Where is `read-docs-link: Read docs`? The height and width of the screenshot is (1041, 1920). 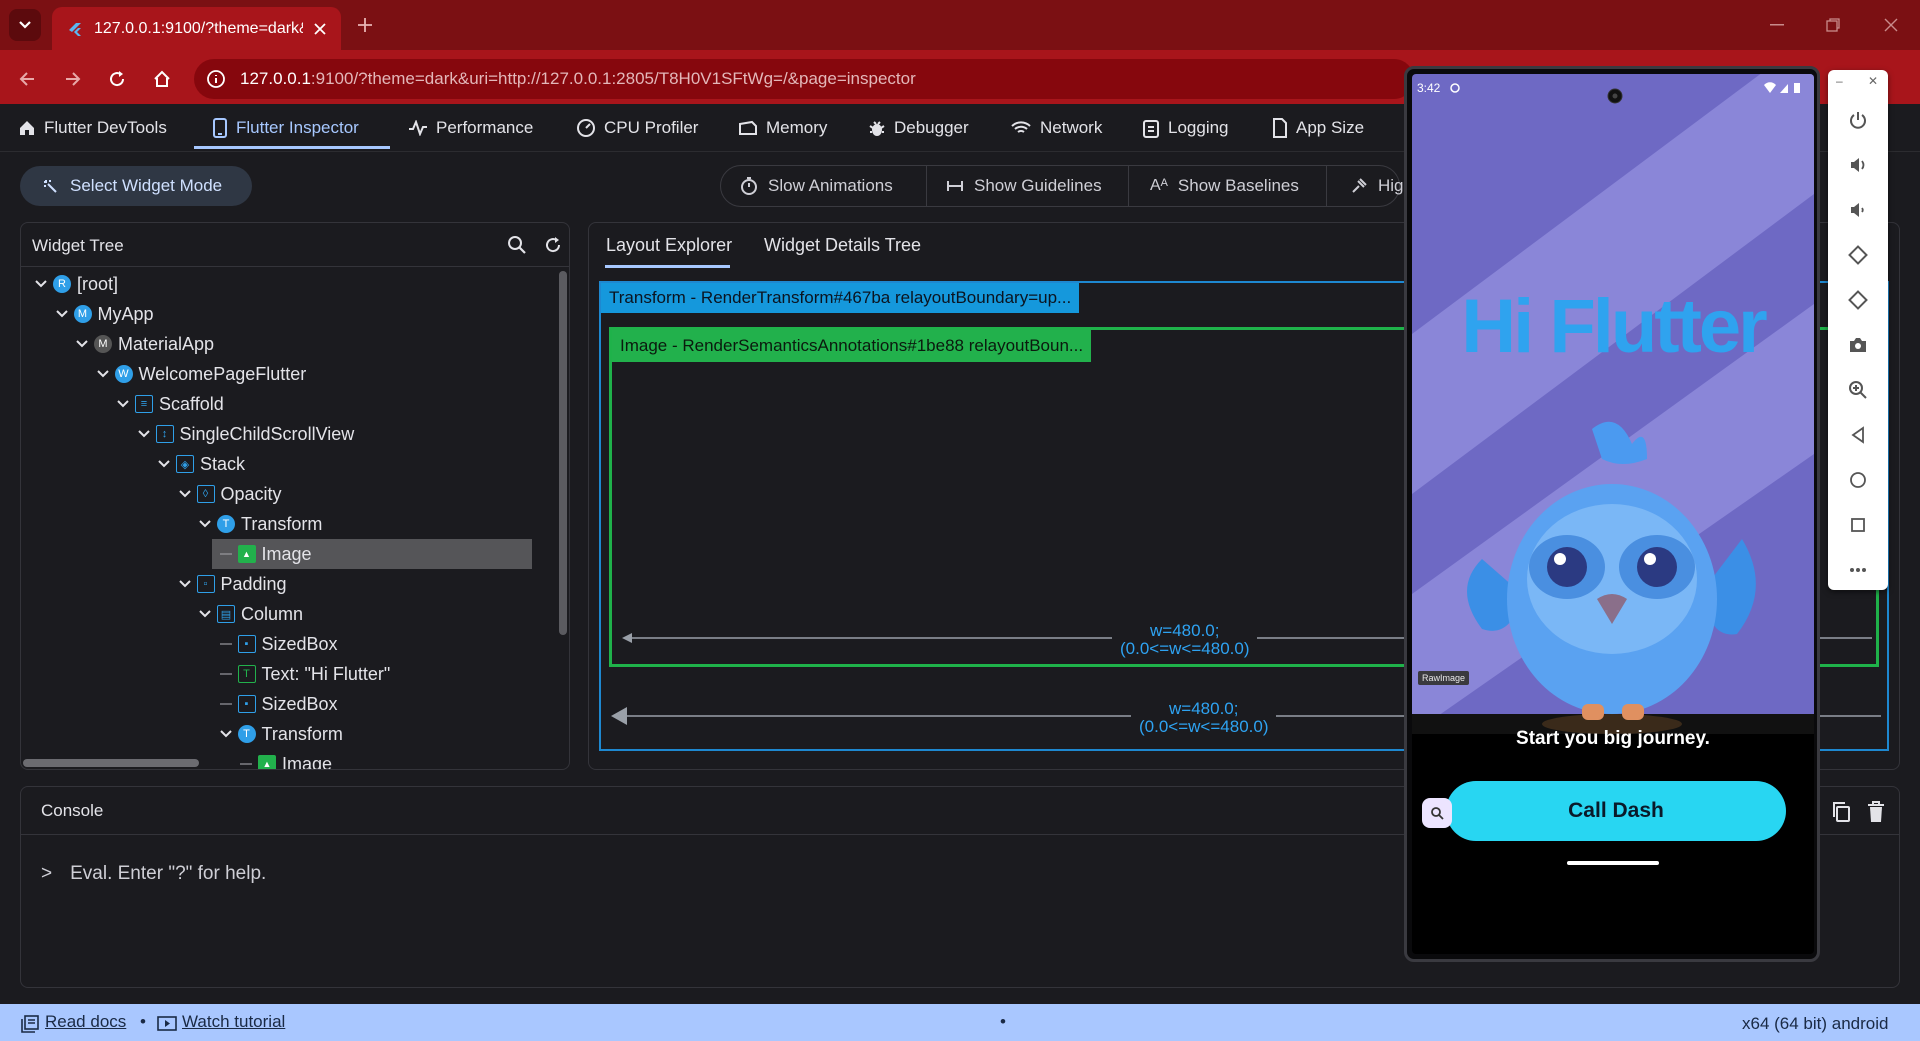
read-docs-link: Read docs is located at coordinates (85, 1022).